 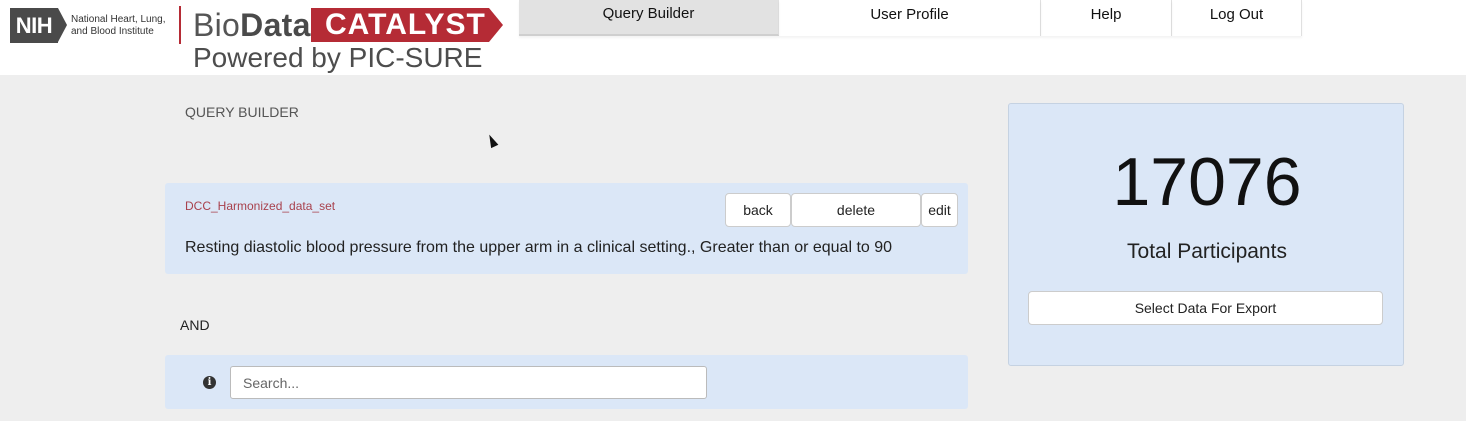 I want to click on and-operator: AND, so click(x=195, y=325).